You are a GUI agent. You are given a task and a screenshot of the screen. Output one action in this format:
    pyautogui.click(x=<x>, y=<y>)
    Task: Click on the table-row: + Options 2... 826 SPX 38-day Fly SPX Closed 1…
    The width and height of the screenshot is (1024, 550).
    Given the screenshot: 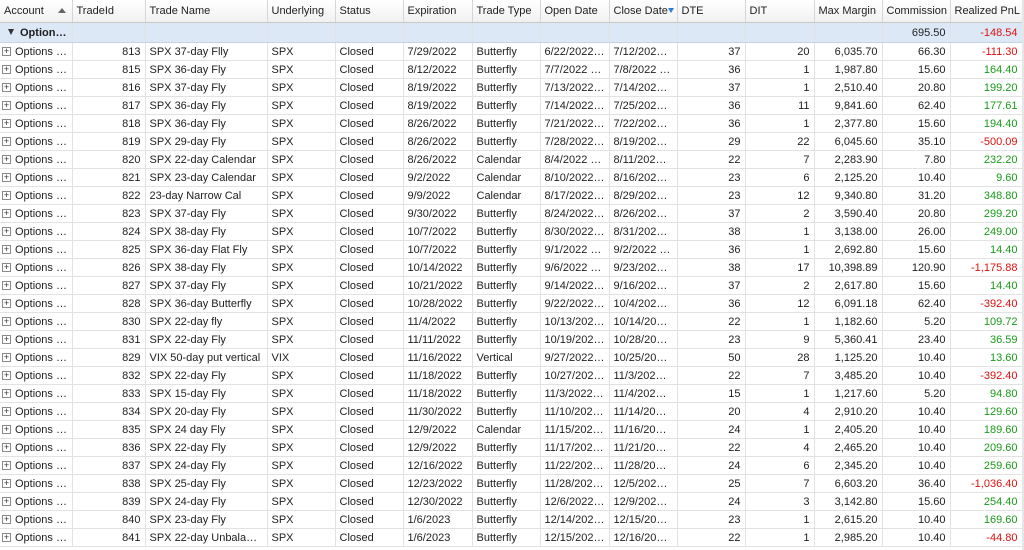 What is the action you would take?
    pyautogui.click(x=511, y=267)
    